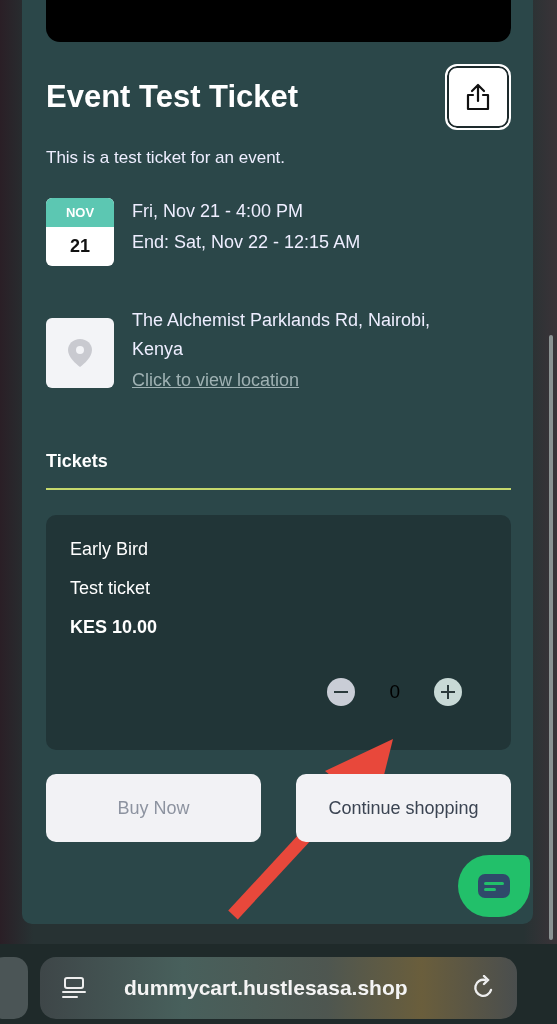 The width and height of the screenshot is (557, 1024). I want to click on share-icon, so click(478, 97).